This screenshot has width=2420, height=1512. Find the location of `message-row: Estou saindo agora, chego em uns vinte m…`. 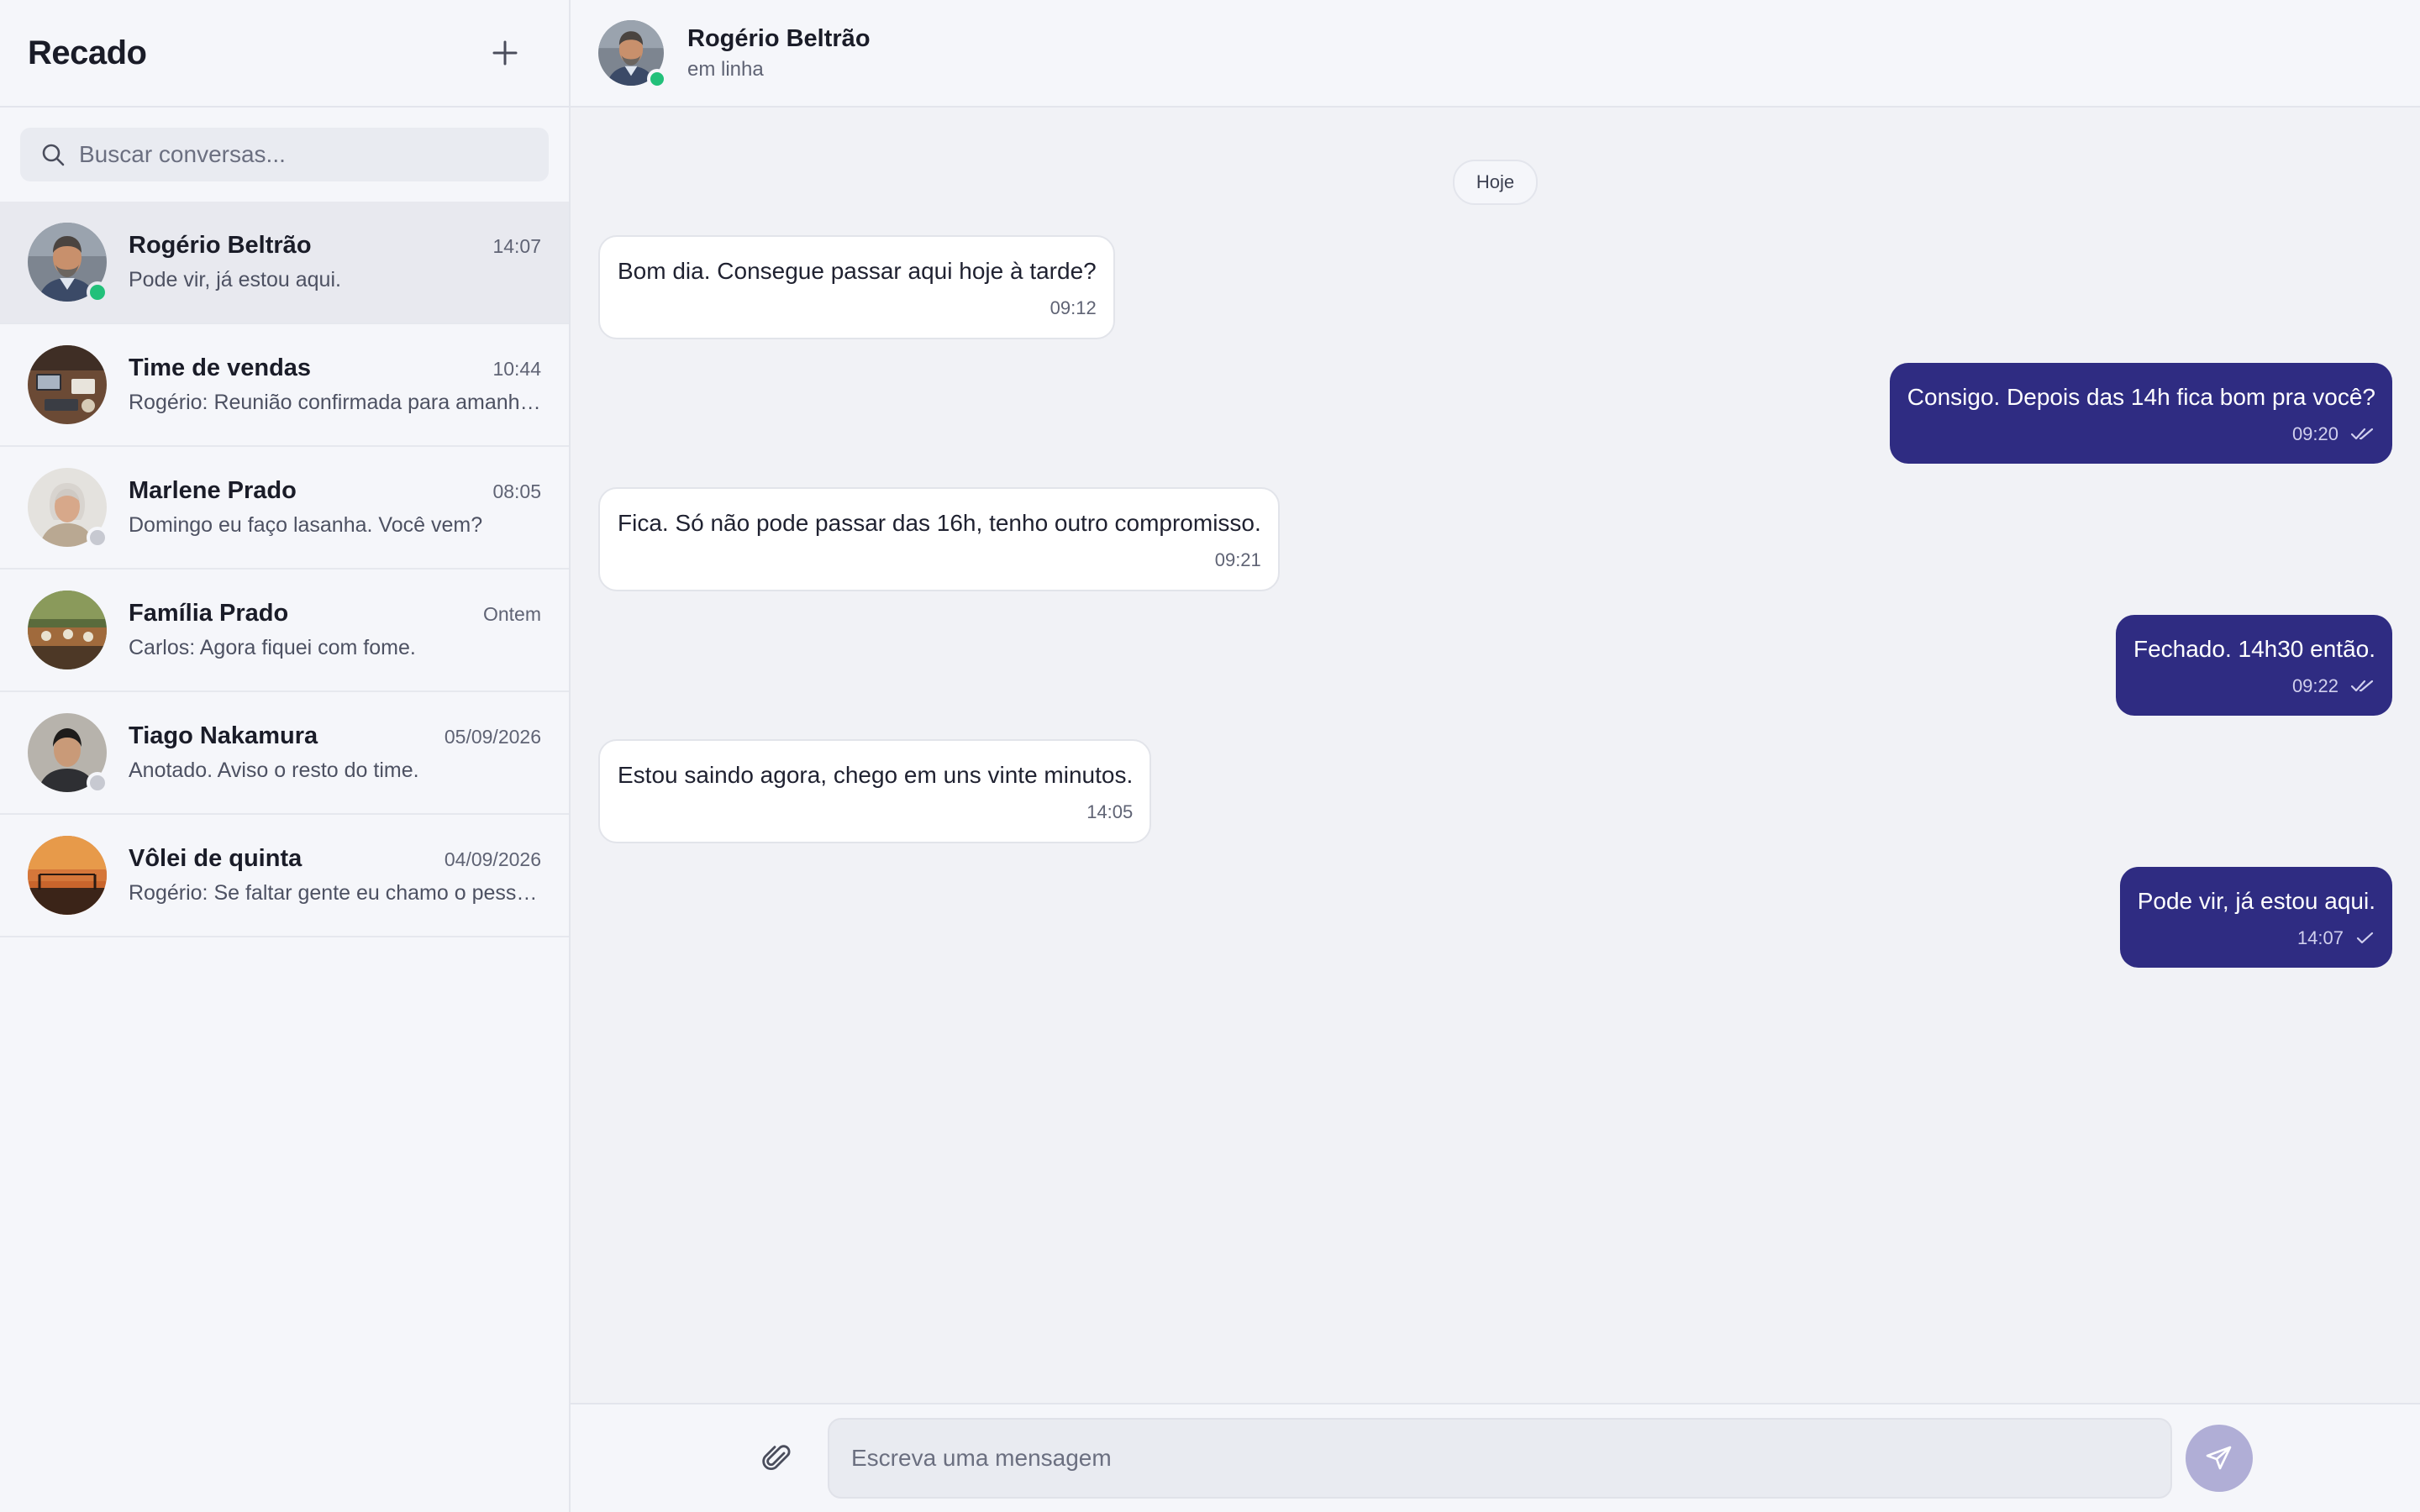

message-row: Estou saindo agora, chego em uns vinte m… is located at coordinates (1495, 790).